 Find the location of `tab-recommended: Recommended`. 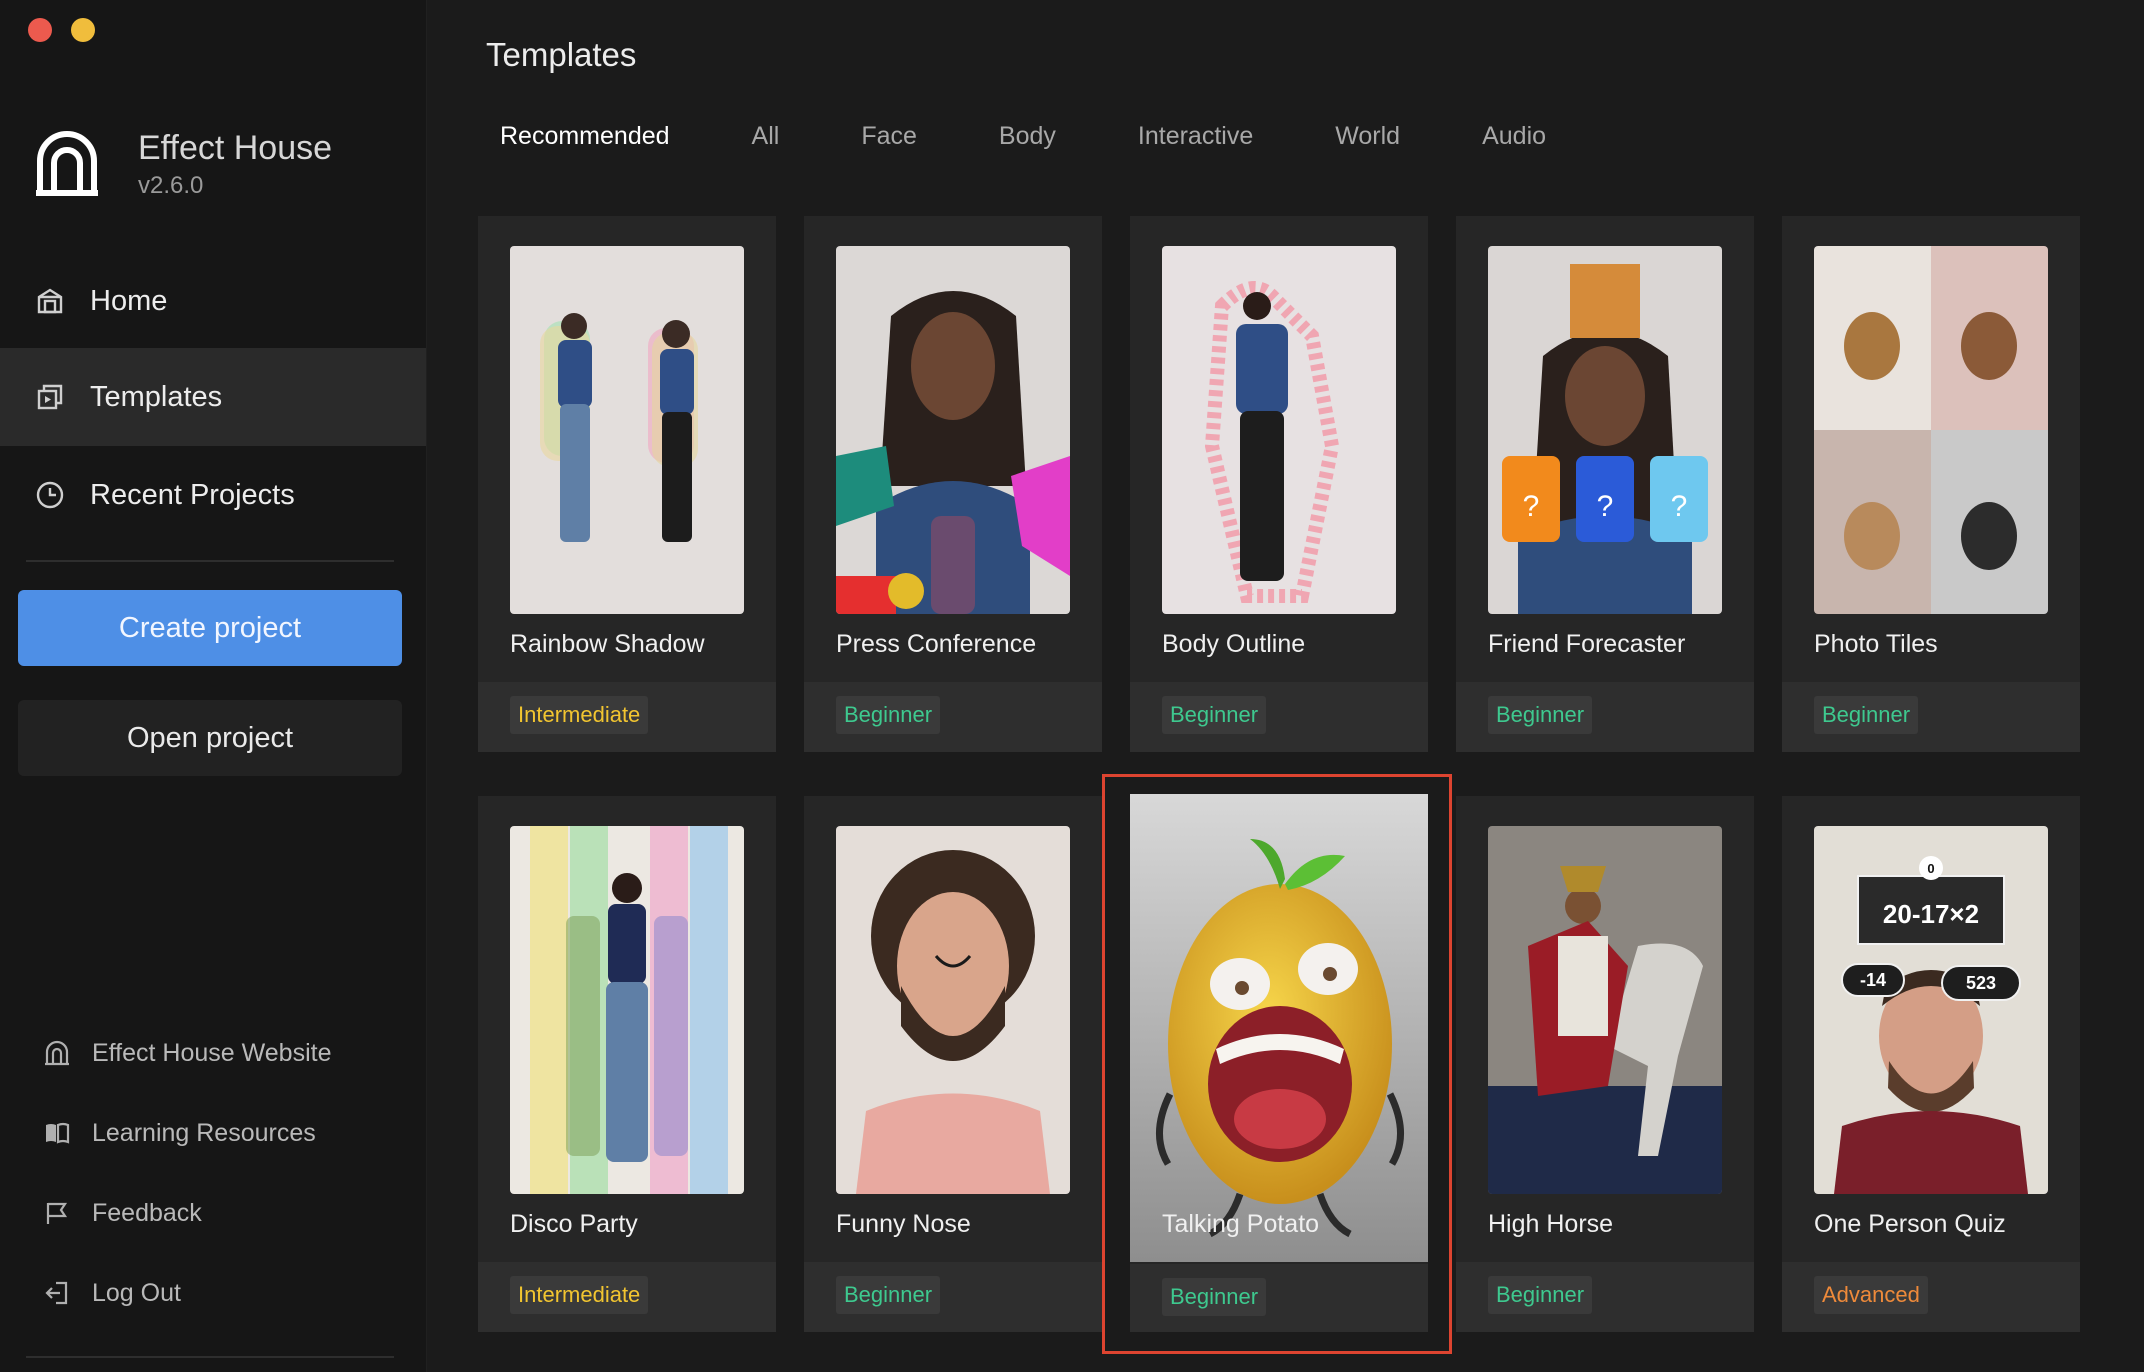

tab-recommended: Recommended is located at coordinates (585, 136).